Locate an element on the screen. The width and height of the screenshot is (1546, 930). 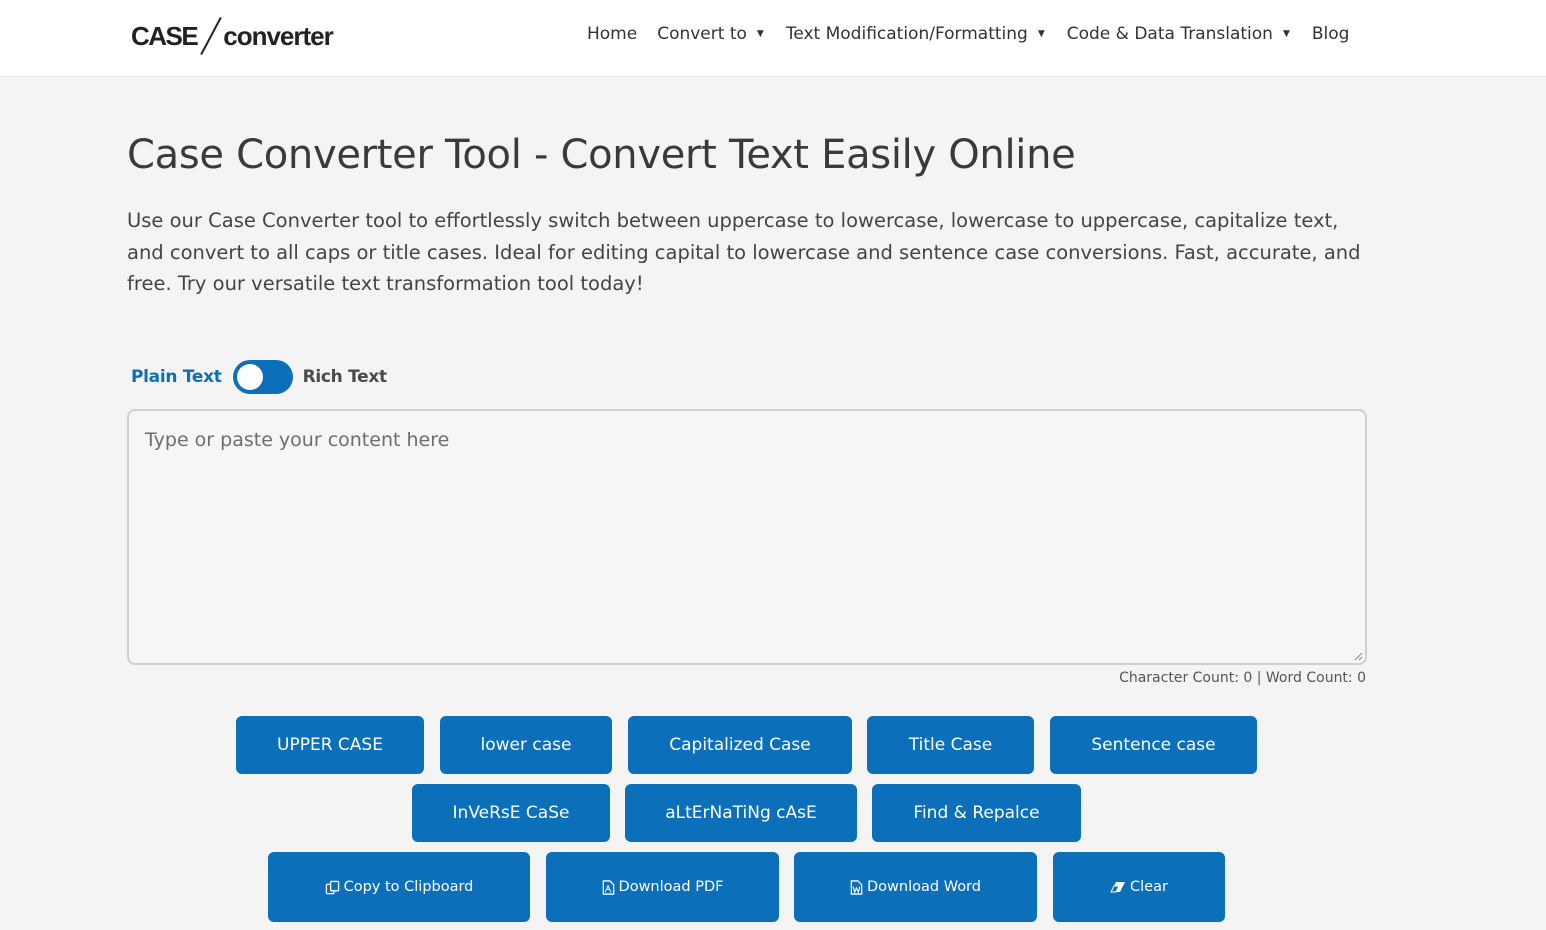
alternating-case-label: aLtErNaTiNg cAsE is located at coordinates (741, 813).